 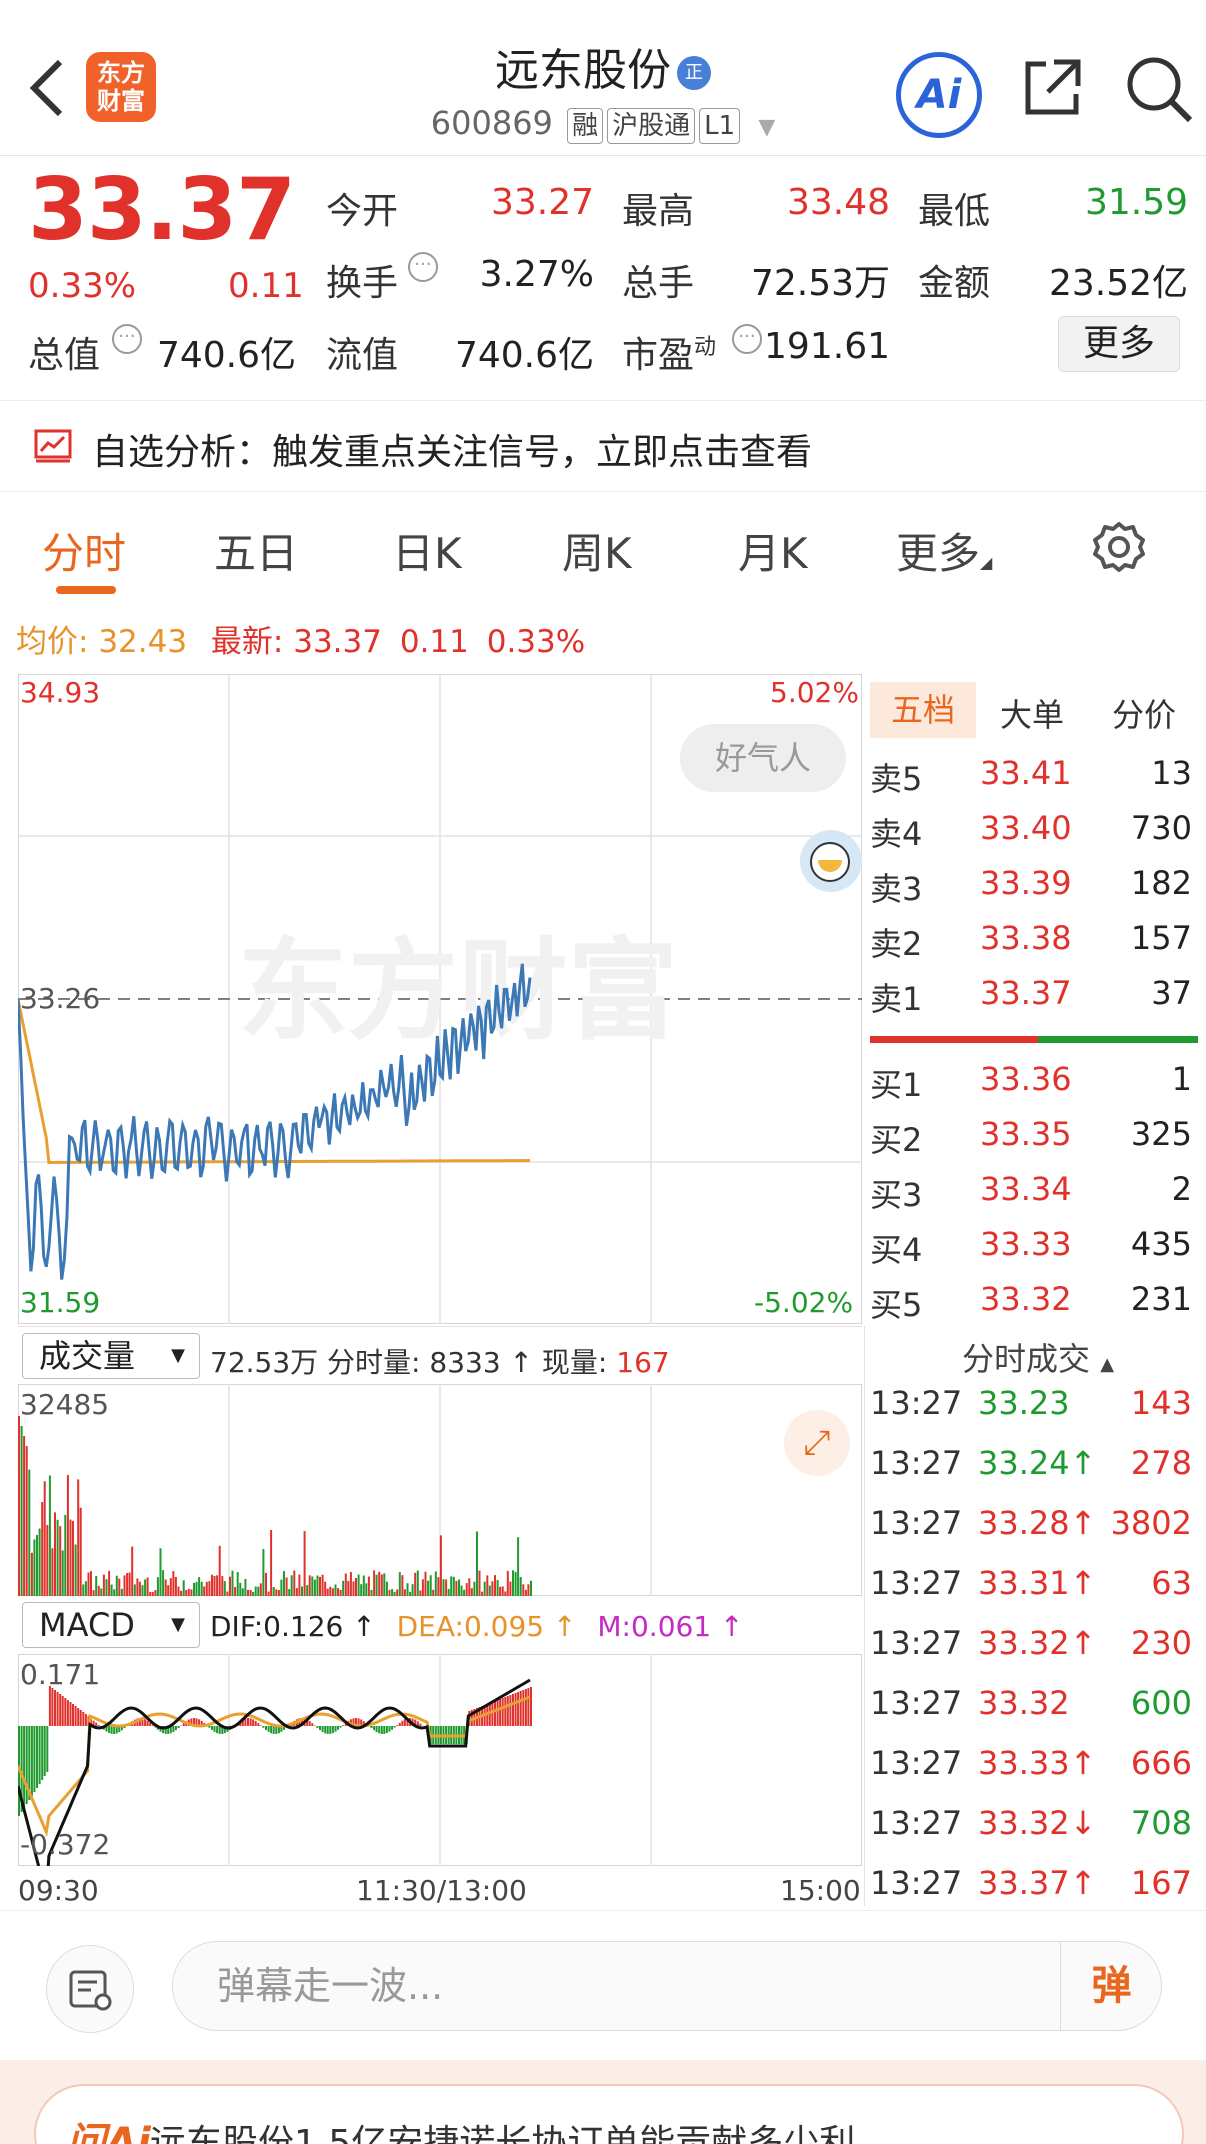 I want to click on tick-price: 33.33↑, so click(x=1037, y=1763).